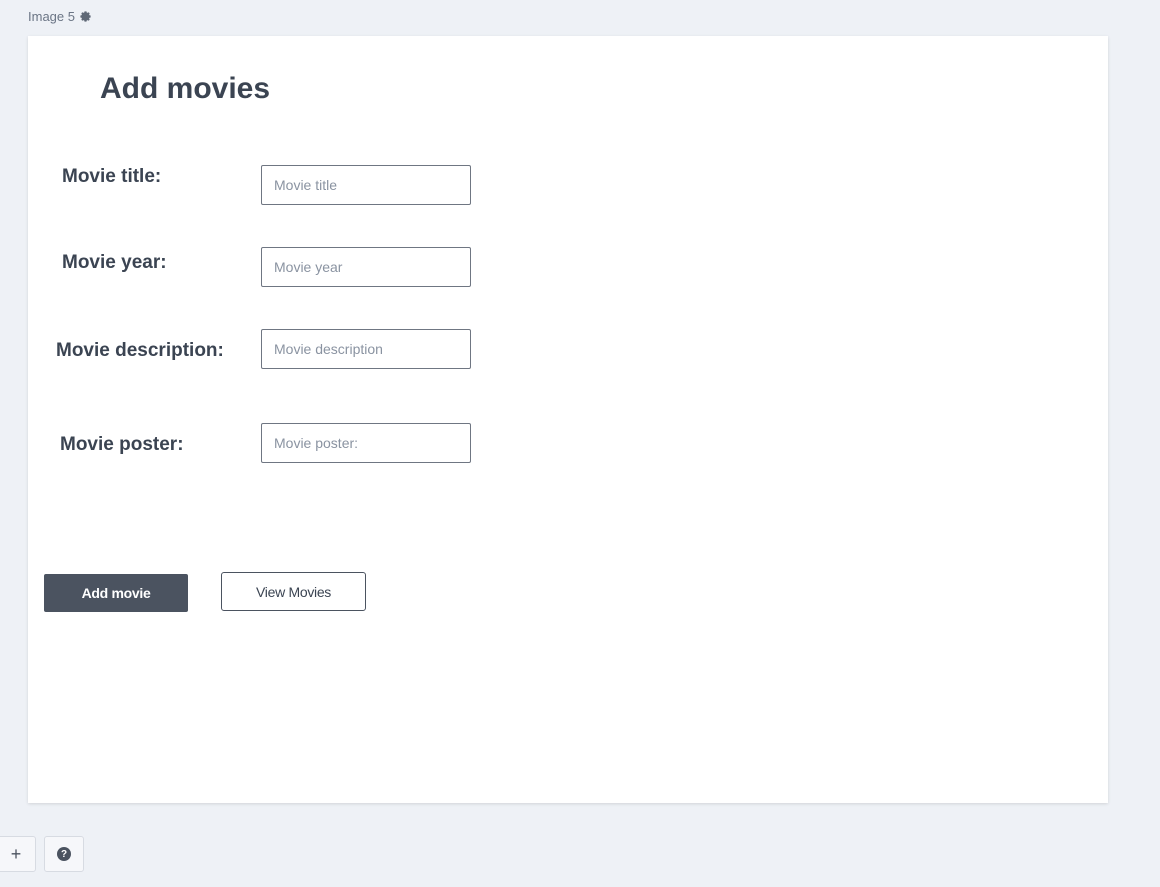 The image size is (1160, 887). Describe the element at coordinates (42, 854) in the screenshot. I see `bottom-toolbar: + ?` at that location.